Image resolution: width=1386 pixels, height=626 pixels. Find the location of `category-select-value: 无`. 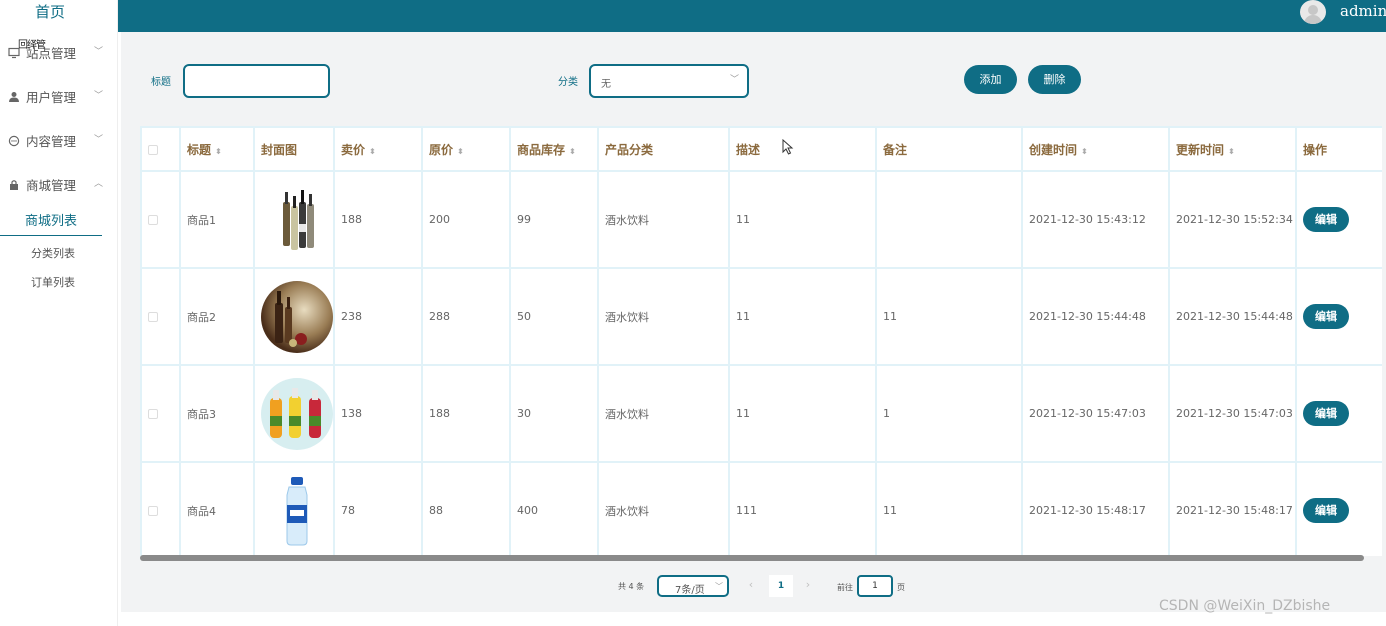

category-select-value: 无 is located at coordinates (606, 84).